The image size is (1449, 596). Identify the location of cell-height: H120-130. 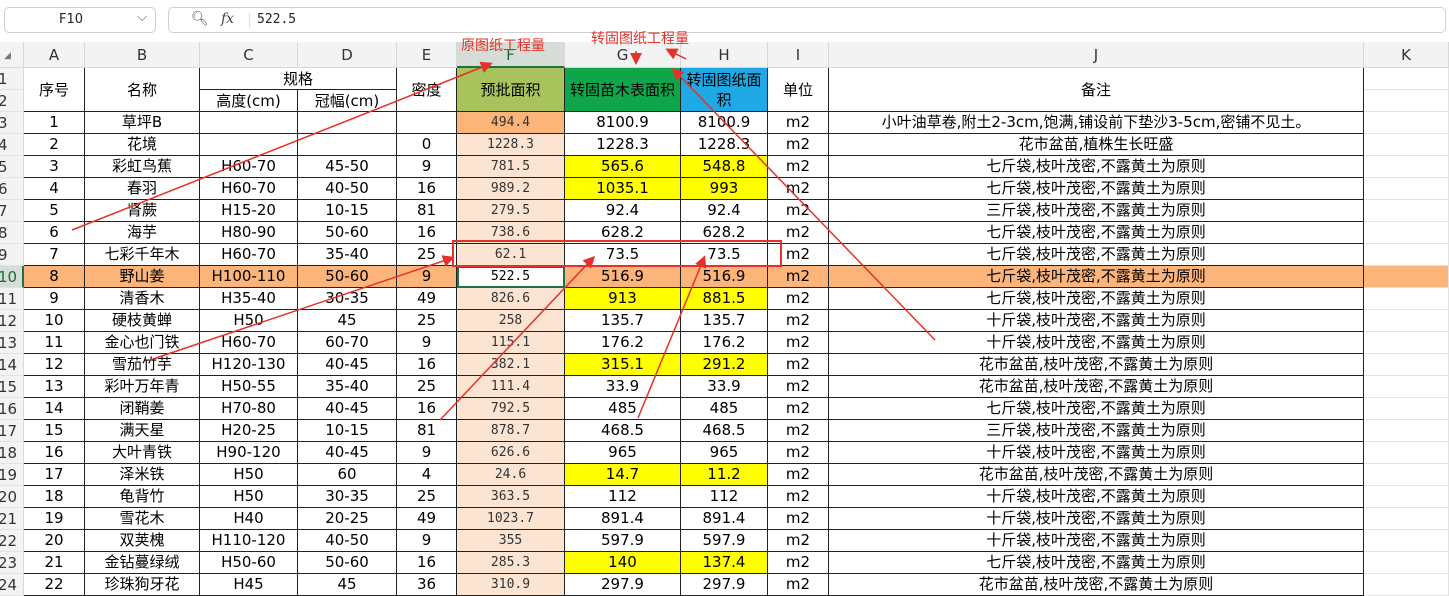
(249, 365).